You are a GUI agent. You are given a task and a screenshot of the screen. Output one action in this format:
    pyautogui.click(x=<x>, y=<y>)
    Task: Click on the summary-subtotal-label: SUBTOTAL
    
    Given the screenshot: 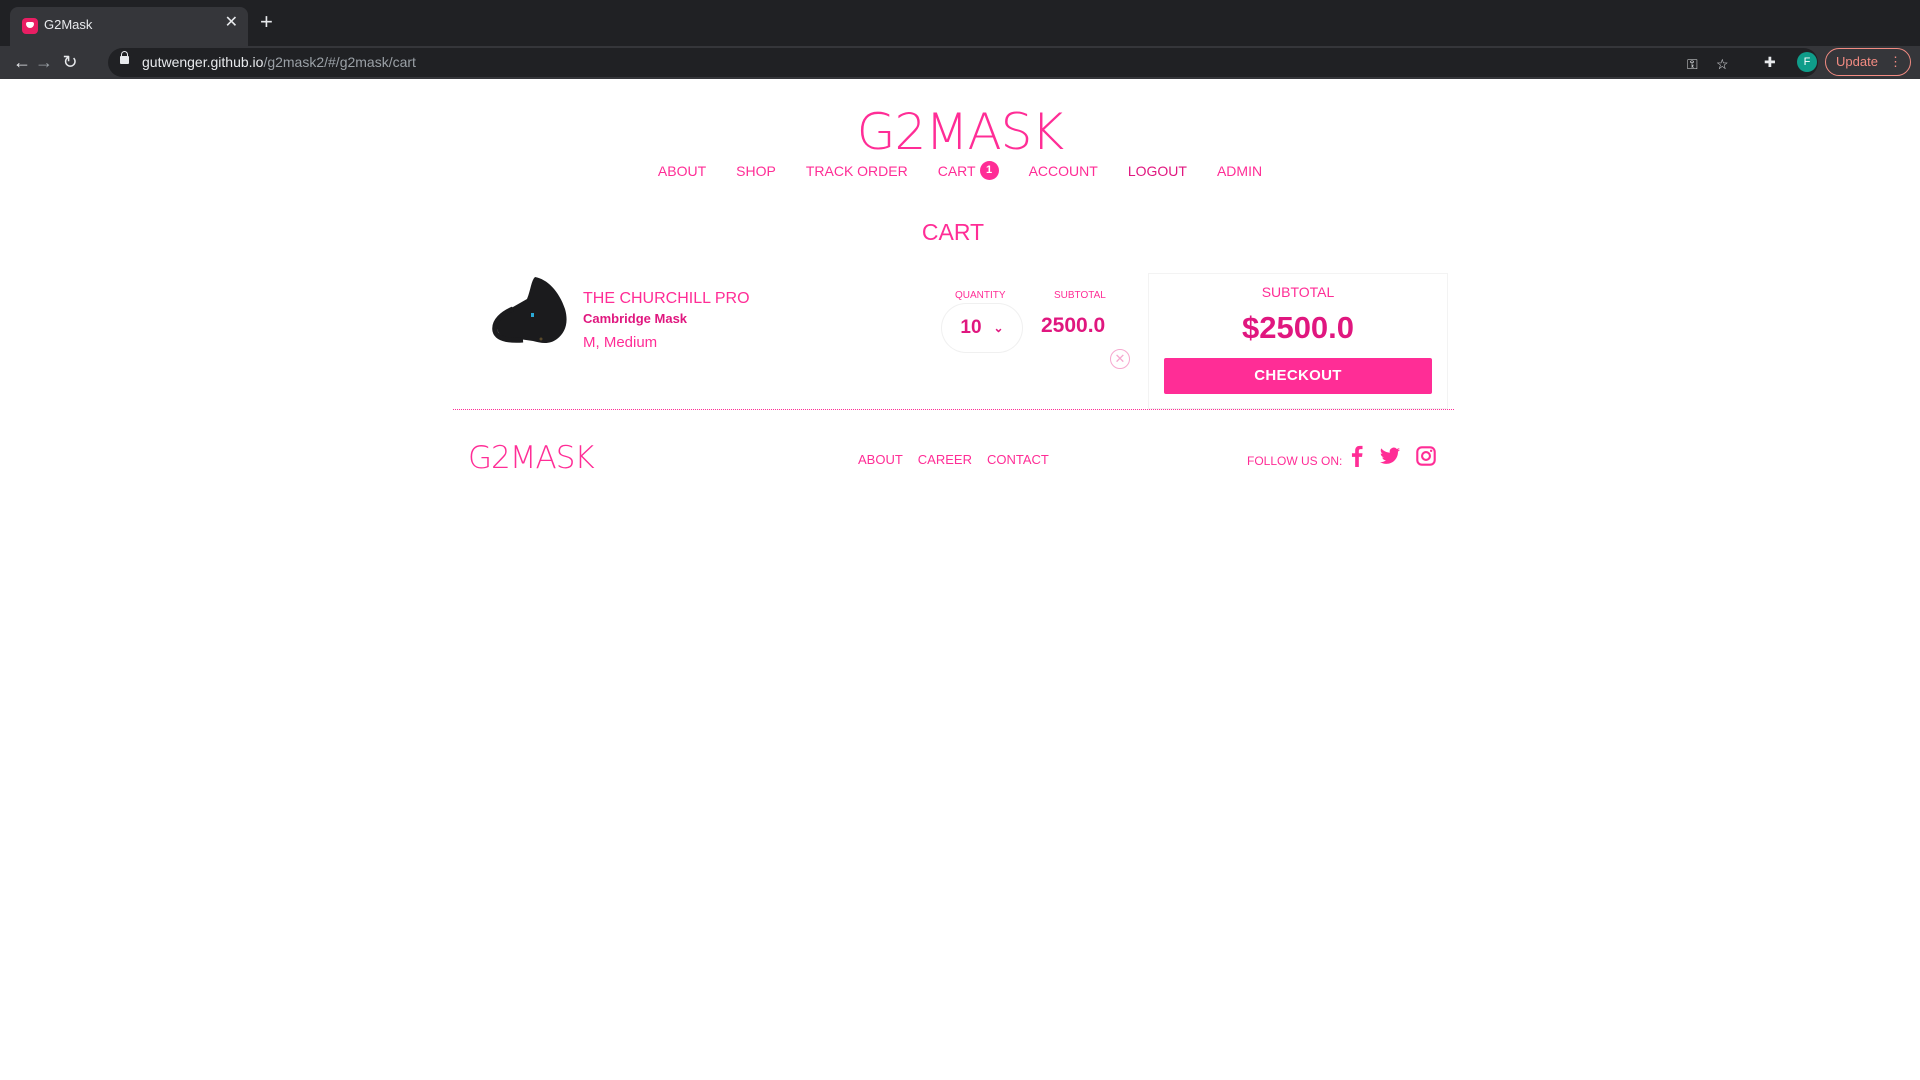 What is the action you would take?
    pyautogui.click(x=1298, y=292)
    